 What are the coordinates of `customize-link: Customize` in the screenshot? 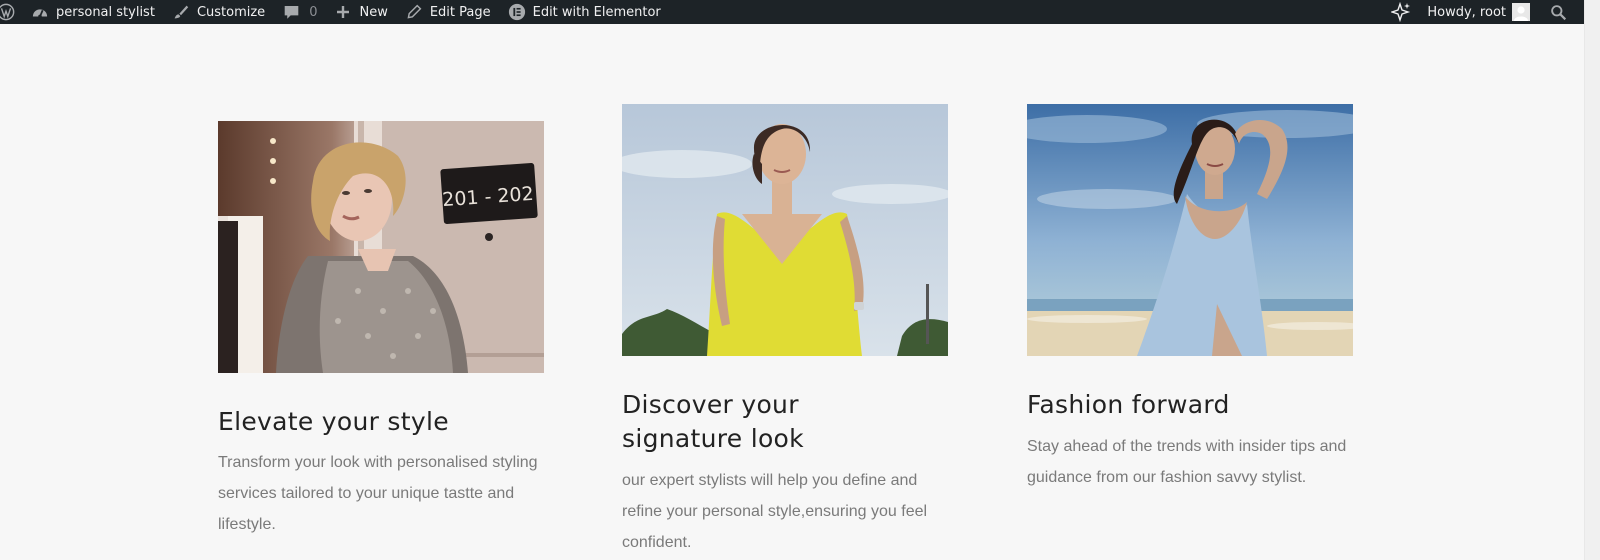 It's located at (218, 12).